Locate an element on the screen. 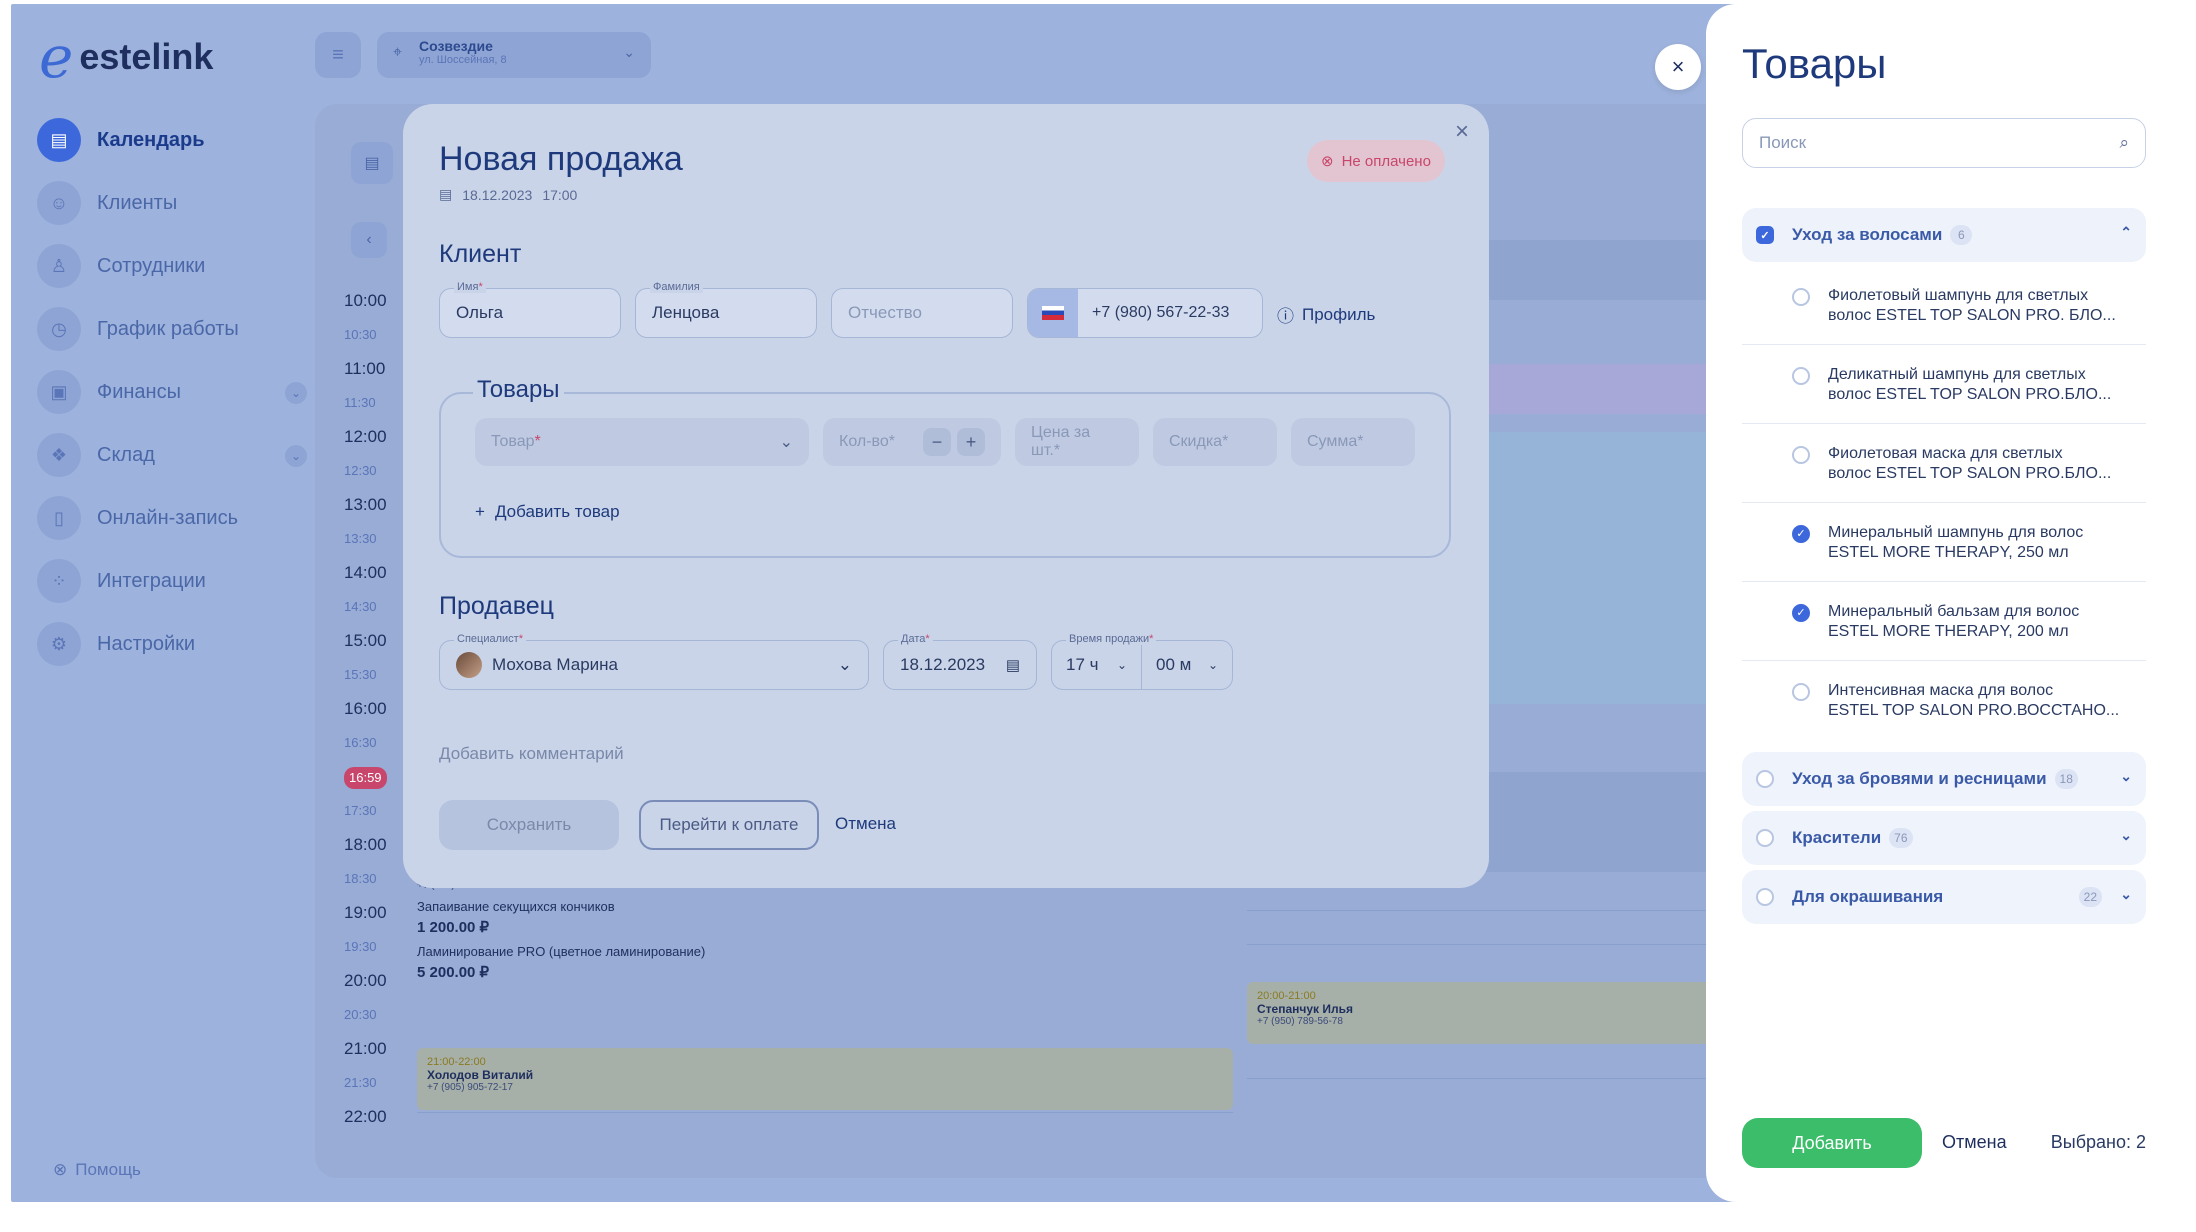 The image size is (2196, 1232). current-time: 16:59 is located at coordinates (374, 777).